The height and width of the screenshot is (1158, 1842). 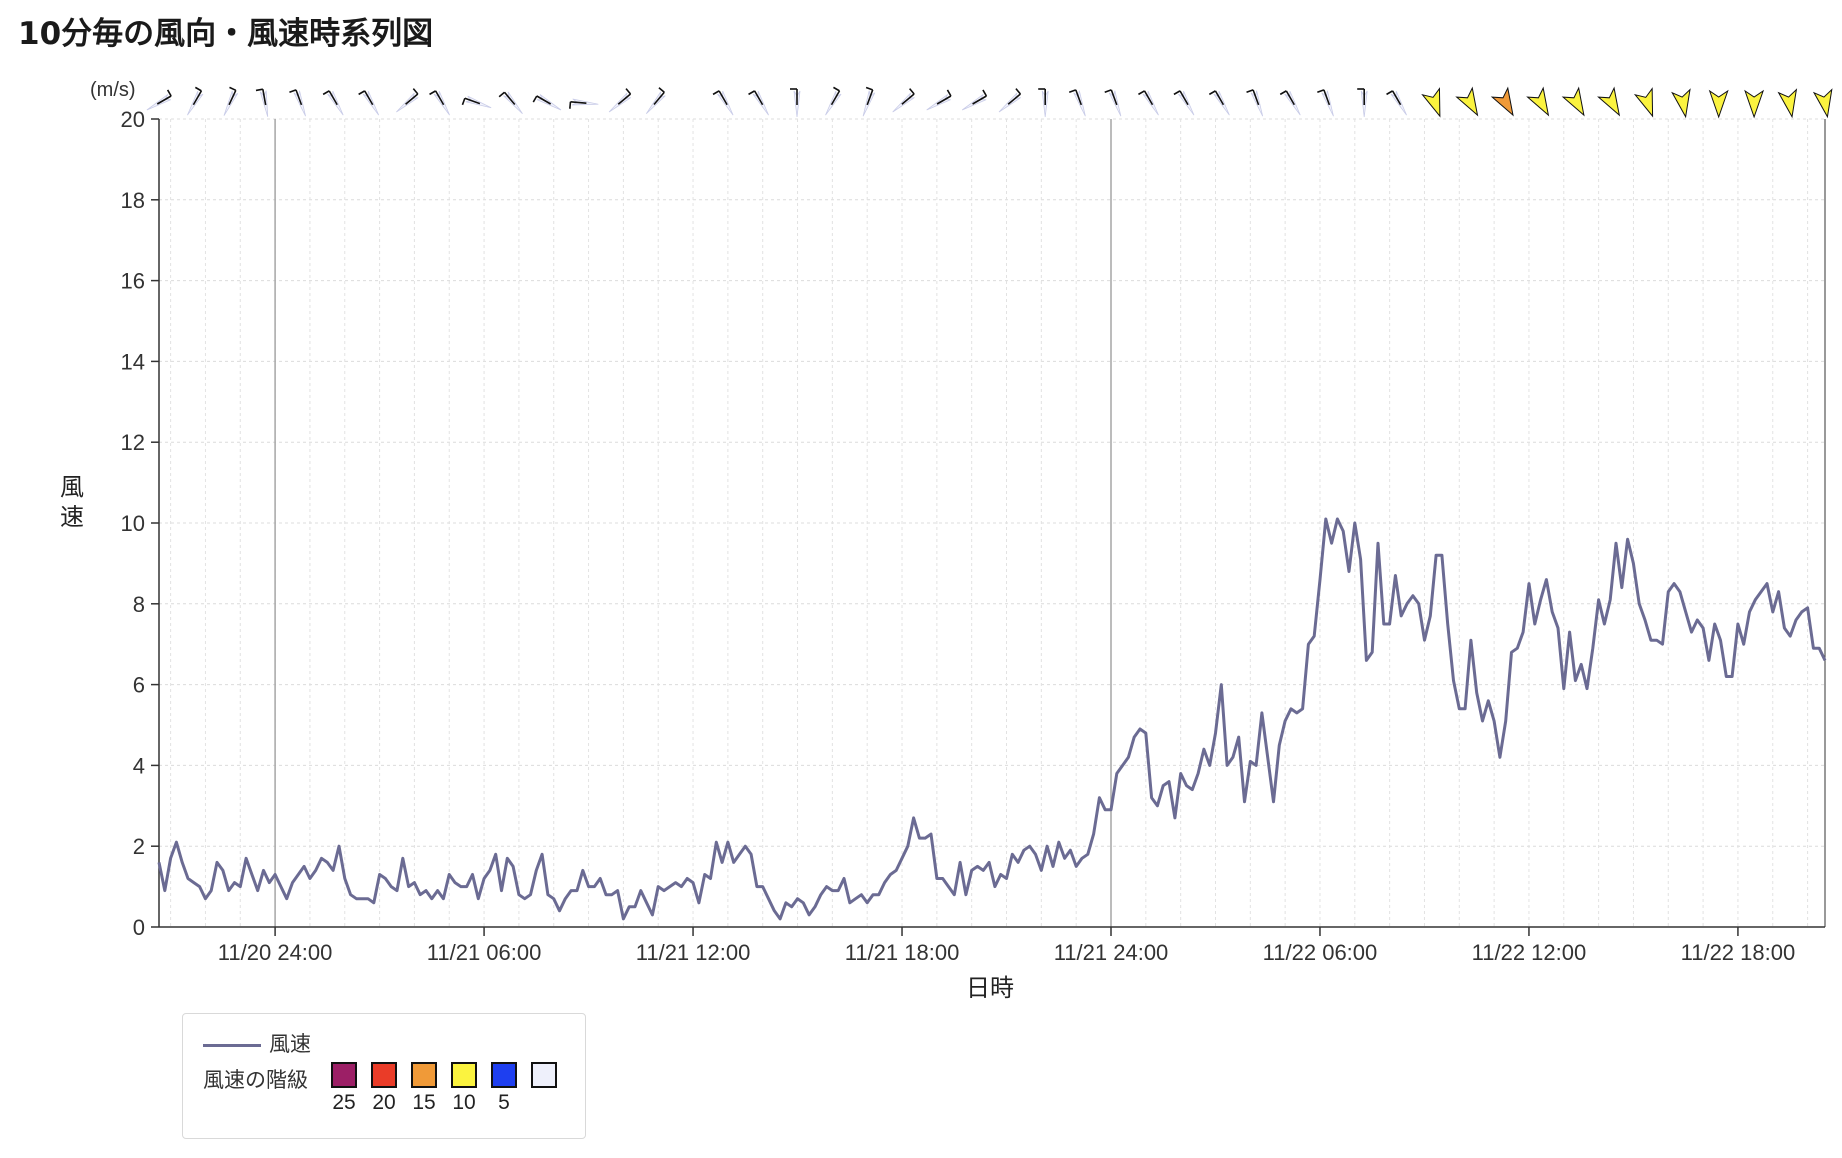 I want to click on x-tick-label: 11/21 12:00, so click(x=693, y=952).